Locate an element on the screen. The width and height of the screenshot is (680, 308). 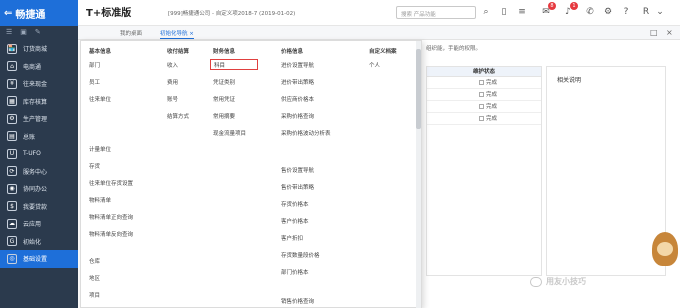
menu-item: 仓库 is located at coordinates (94, 261).